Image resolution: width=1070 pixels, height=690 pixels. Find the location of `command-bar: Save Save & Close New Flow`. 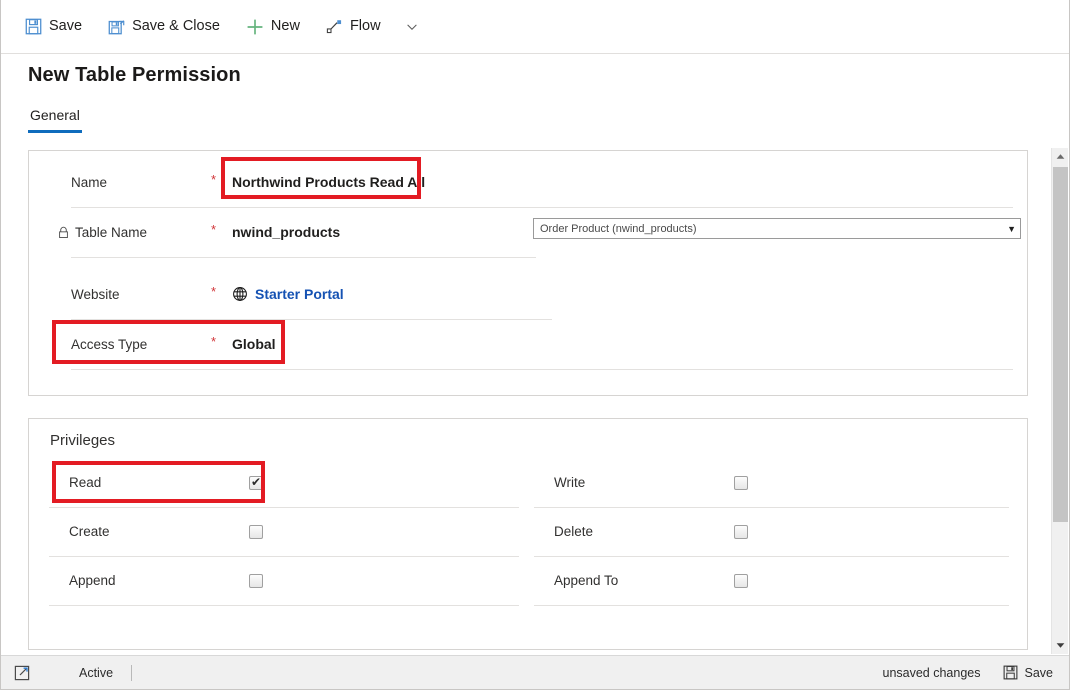

command-bar: Save Save & Close New Flow is located at coordinates (535, 27).